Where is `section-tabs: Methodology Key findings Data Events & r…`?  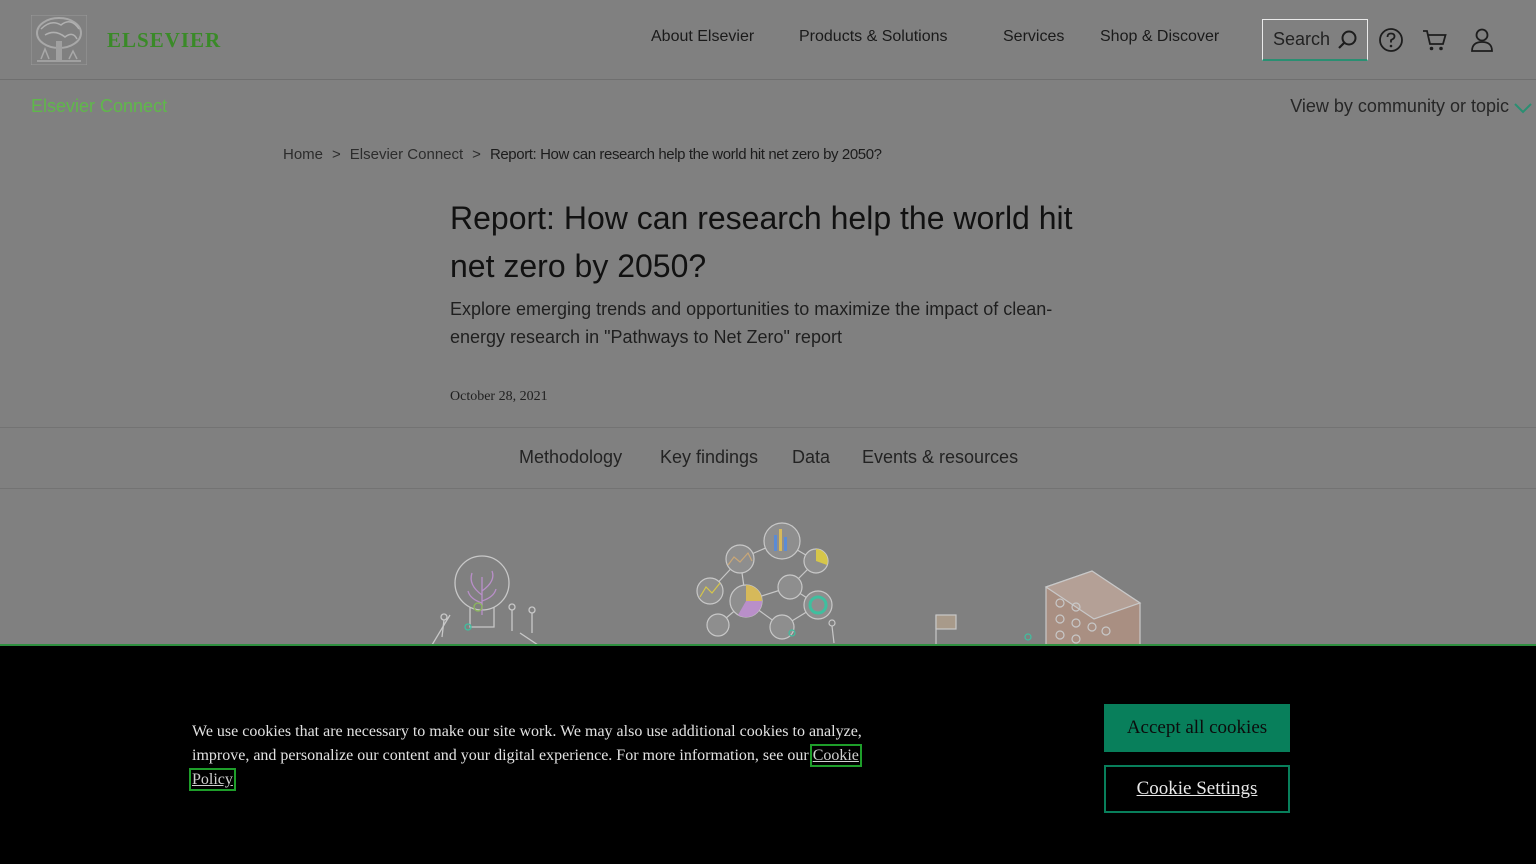
section-tabs: Methodology Key findings Data Events & r… is located at coordinates (768, 458).